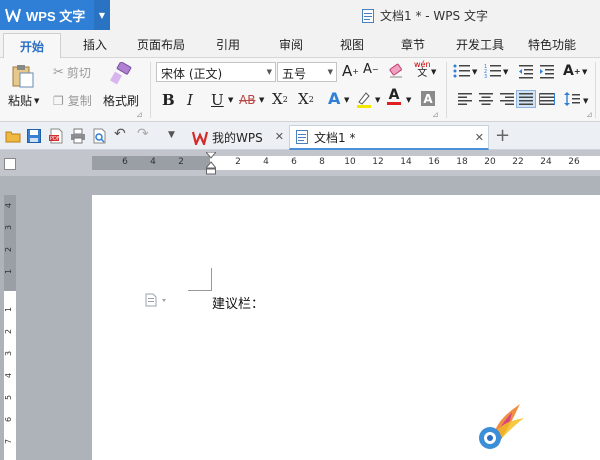 This screenshot has width=600, height=460. What do you see at coordinates (55, 15) in the screenshot?
I see `app-menu-button: WPS 文字 ▼` at bounding box center [55, 15].